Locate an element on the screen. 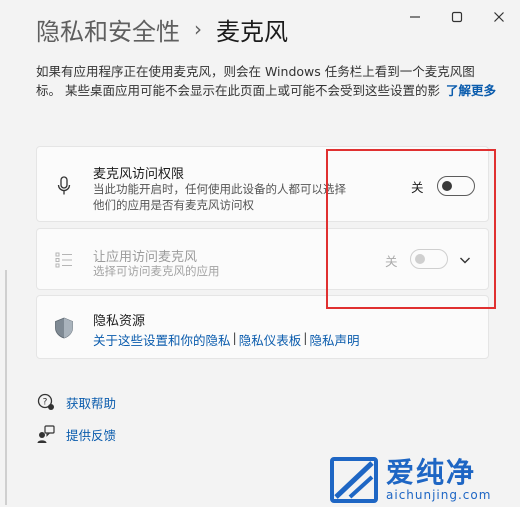  watermark: 爱纯净 aichunjing.com is located at coordinates (424, 480).